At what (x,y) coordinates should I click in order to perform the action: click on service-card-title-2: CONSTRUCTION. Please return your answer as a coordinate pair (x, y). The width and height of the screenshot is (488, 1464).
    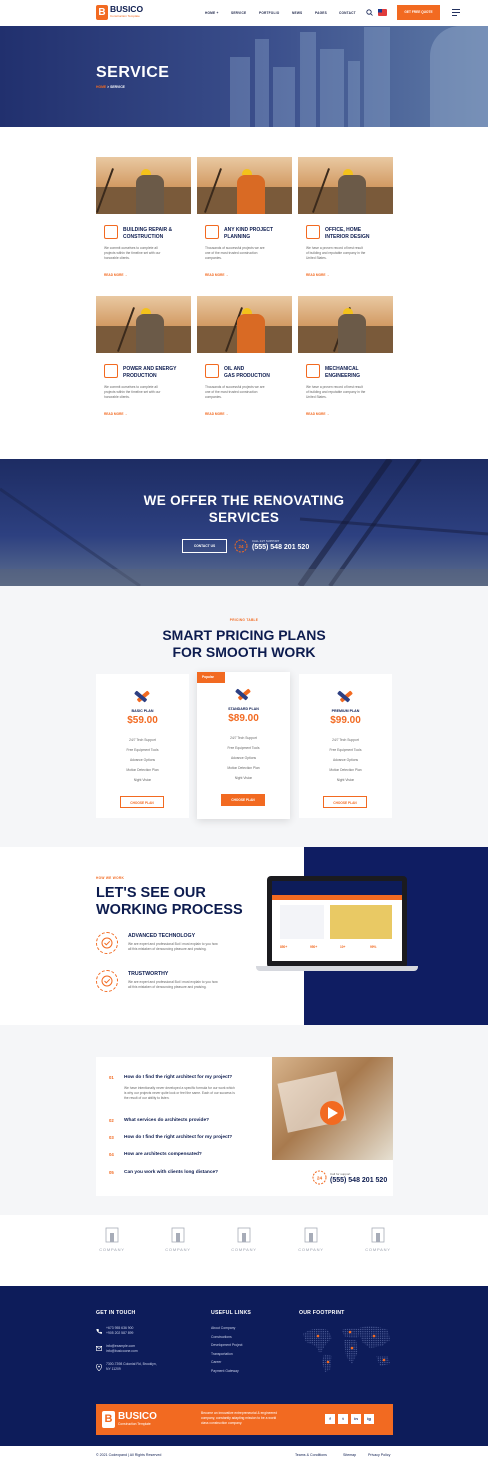
    Looking at the image, I should click on (143, 237).